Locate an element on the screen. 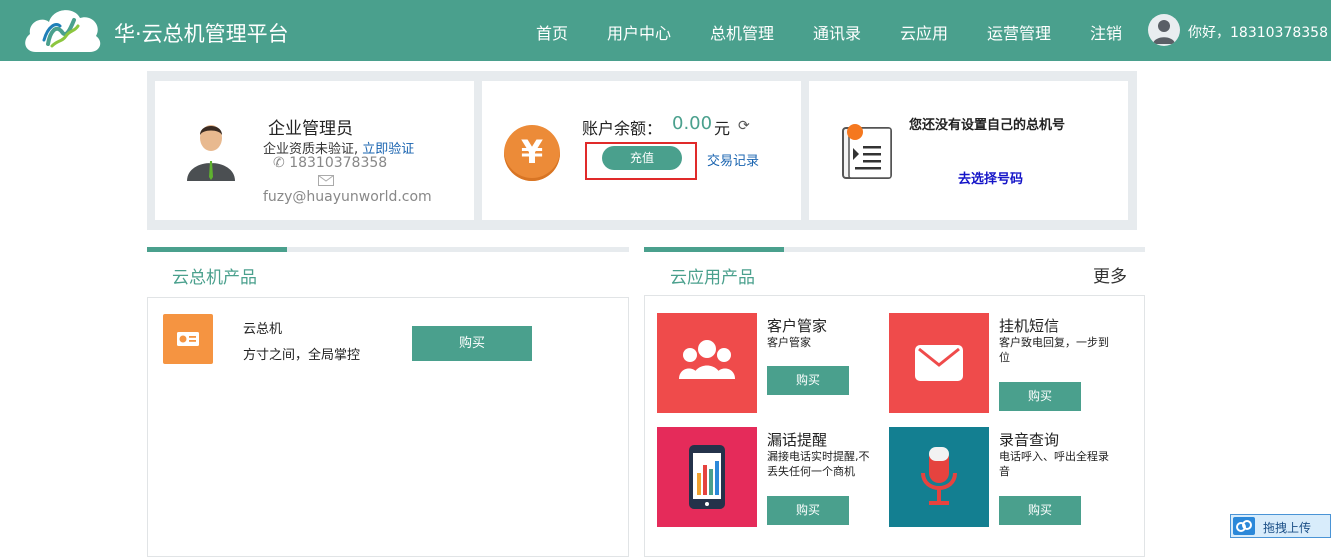 This screenshot has height=557, width=1331. choose-number-link: 去选择号码 is located at coordinates (990, 177).